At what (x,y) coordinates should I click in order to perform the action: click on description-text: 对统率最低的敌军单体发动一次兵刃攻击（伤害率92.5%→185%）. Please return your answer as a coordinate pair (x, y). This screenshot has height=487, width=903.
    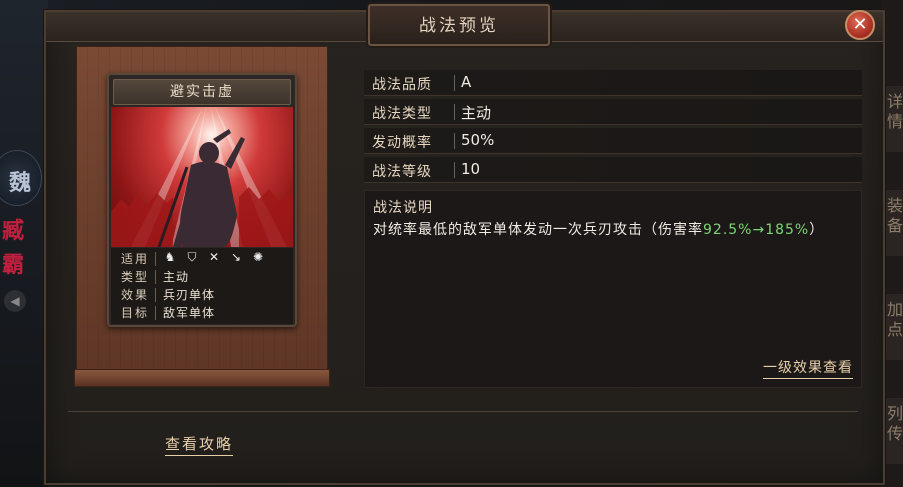
    Looking at the image, I should click on (613, 230).